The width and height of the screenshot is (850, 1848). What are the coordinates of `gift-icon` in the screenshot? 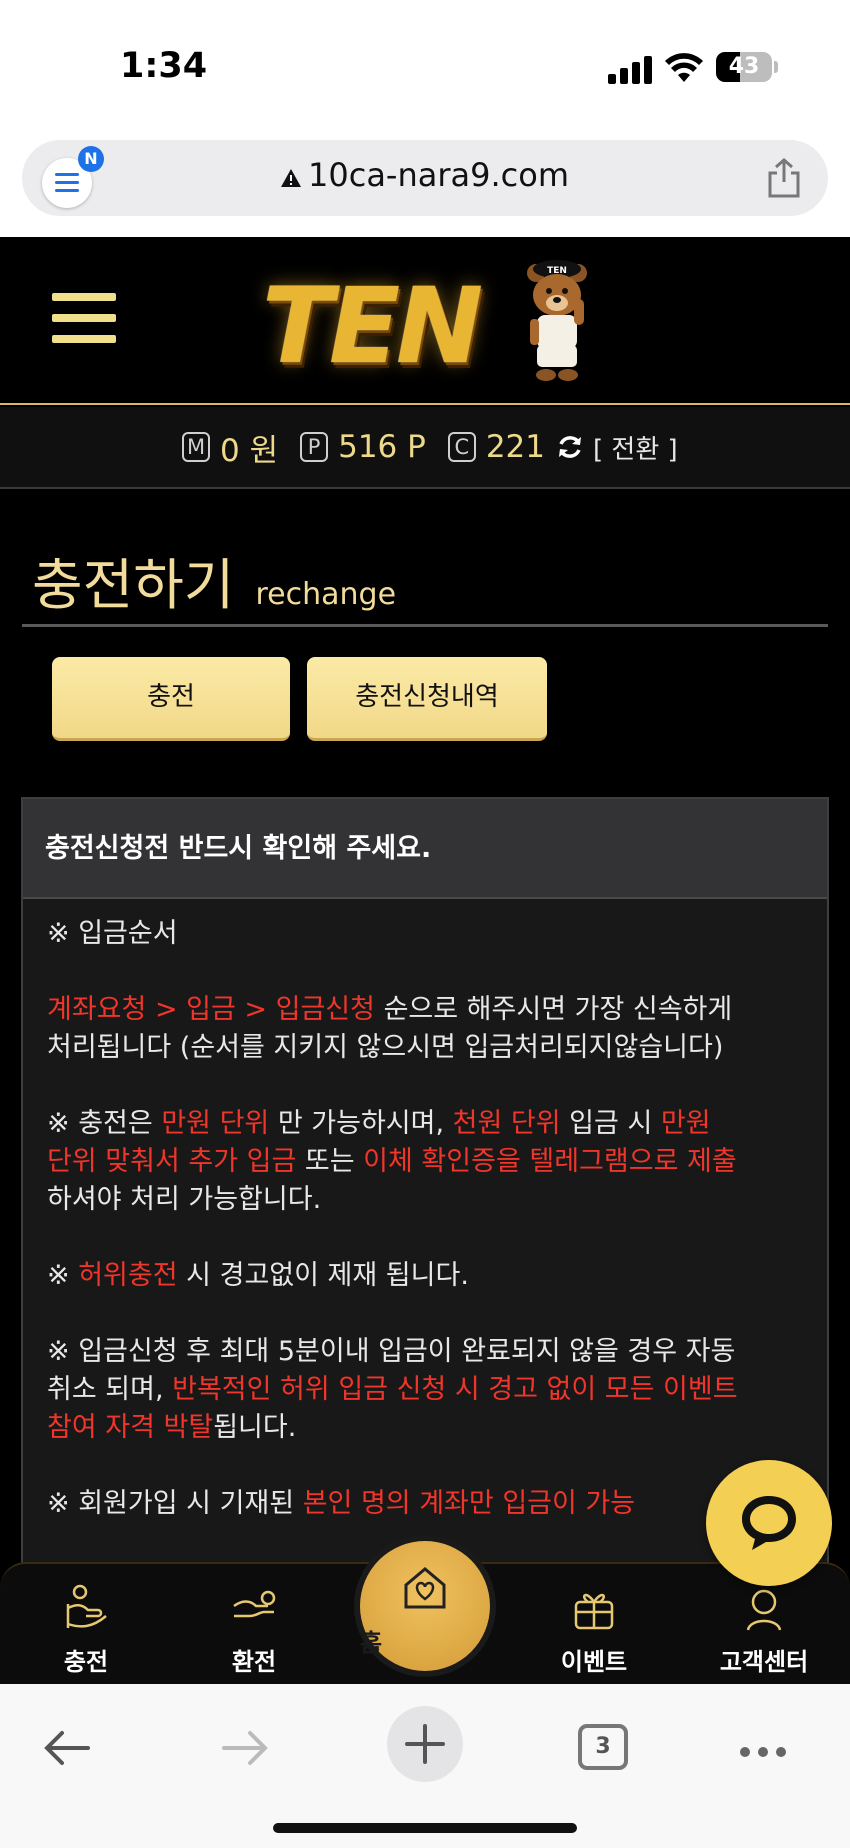 It's located at (594, 1611).